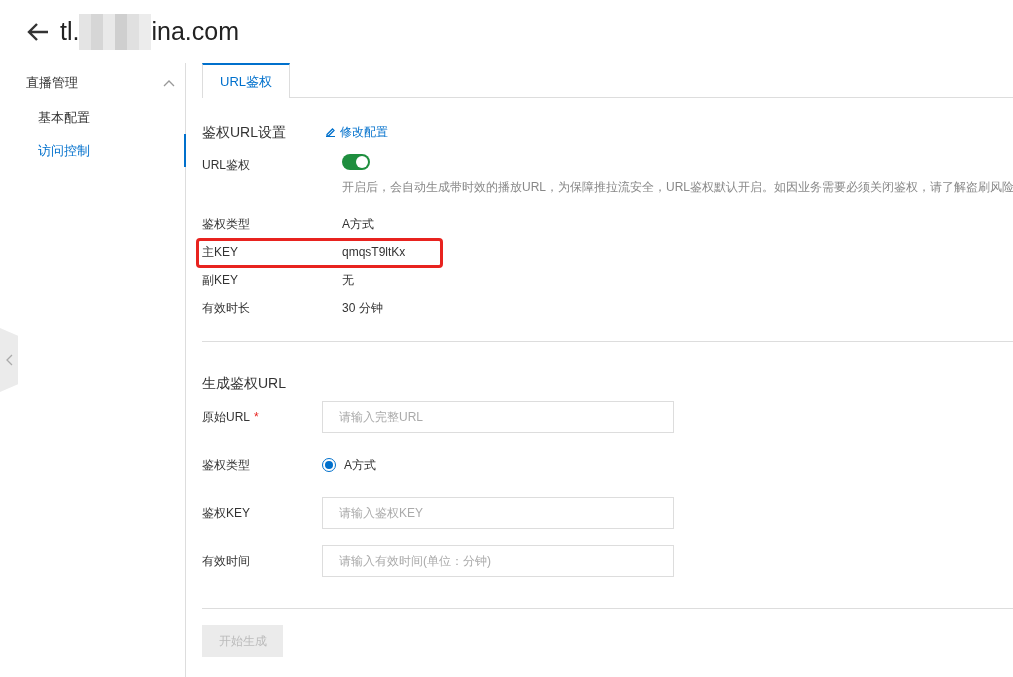 The image size is (1013, 677). I want to click on field-value: A方式, so click(358, 224).